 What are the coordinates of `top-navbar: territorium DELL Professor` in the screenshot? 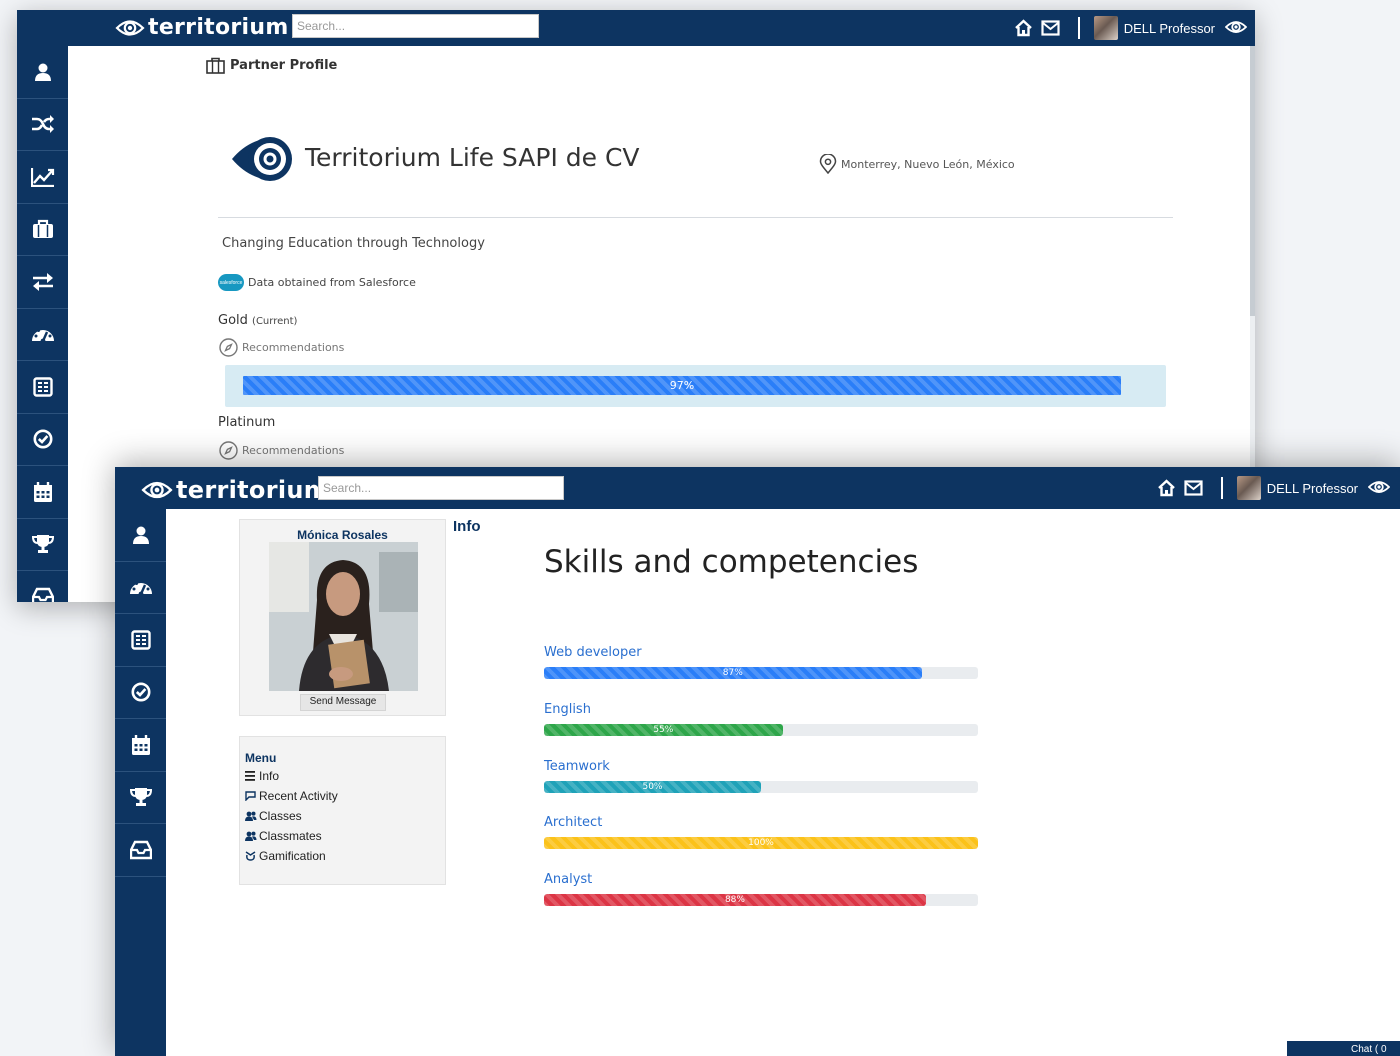 It's located at (757, 488).